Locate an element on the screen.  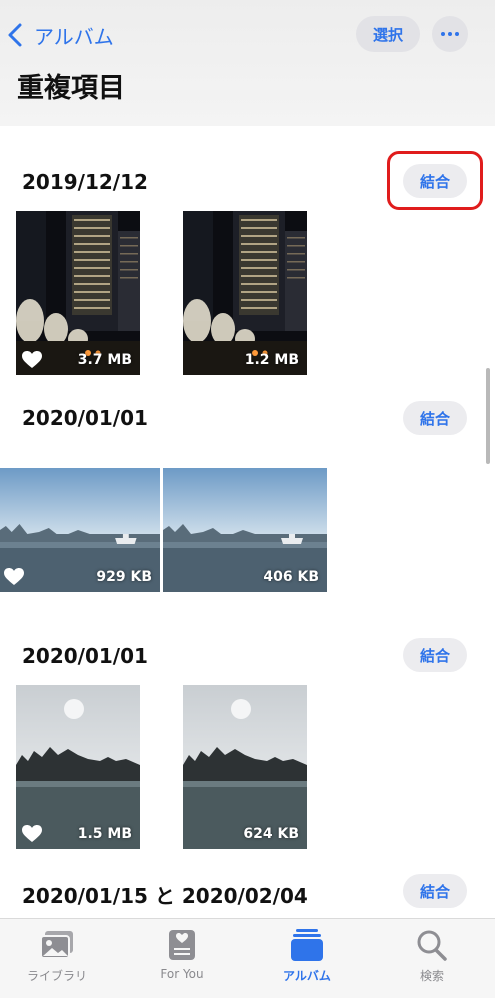
photo-thumbnail: 3.7 MB is located at coordinates (78, 293).